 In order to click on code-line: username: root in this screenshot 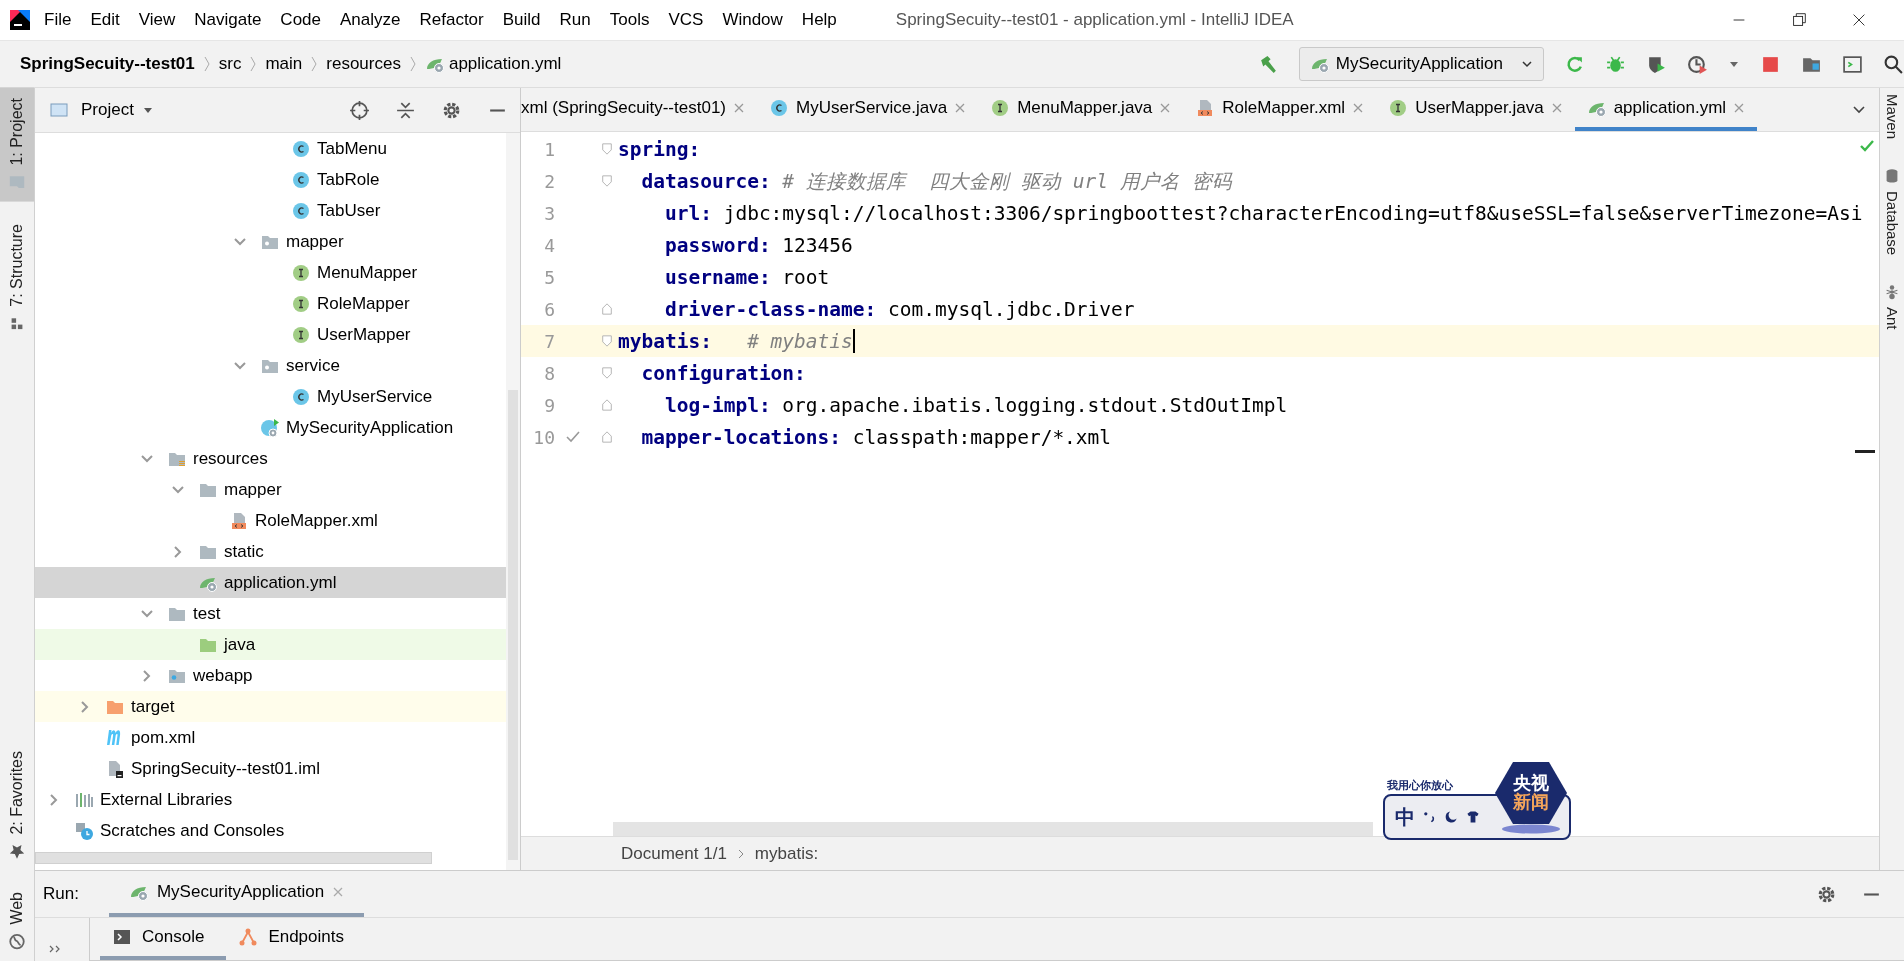, I will do `click(746, 277)`.